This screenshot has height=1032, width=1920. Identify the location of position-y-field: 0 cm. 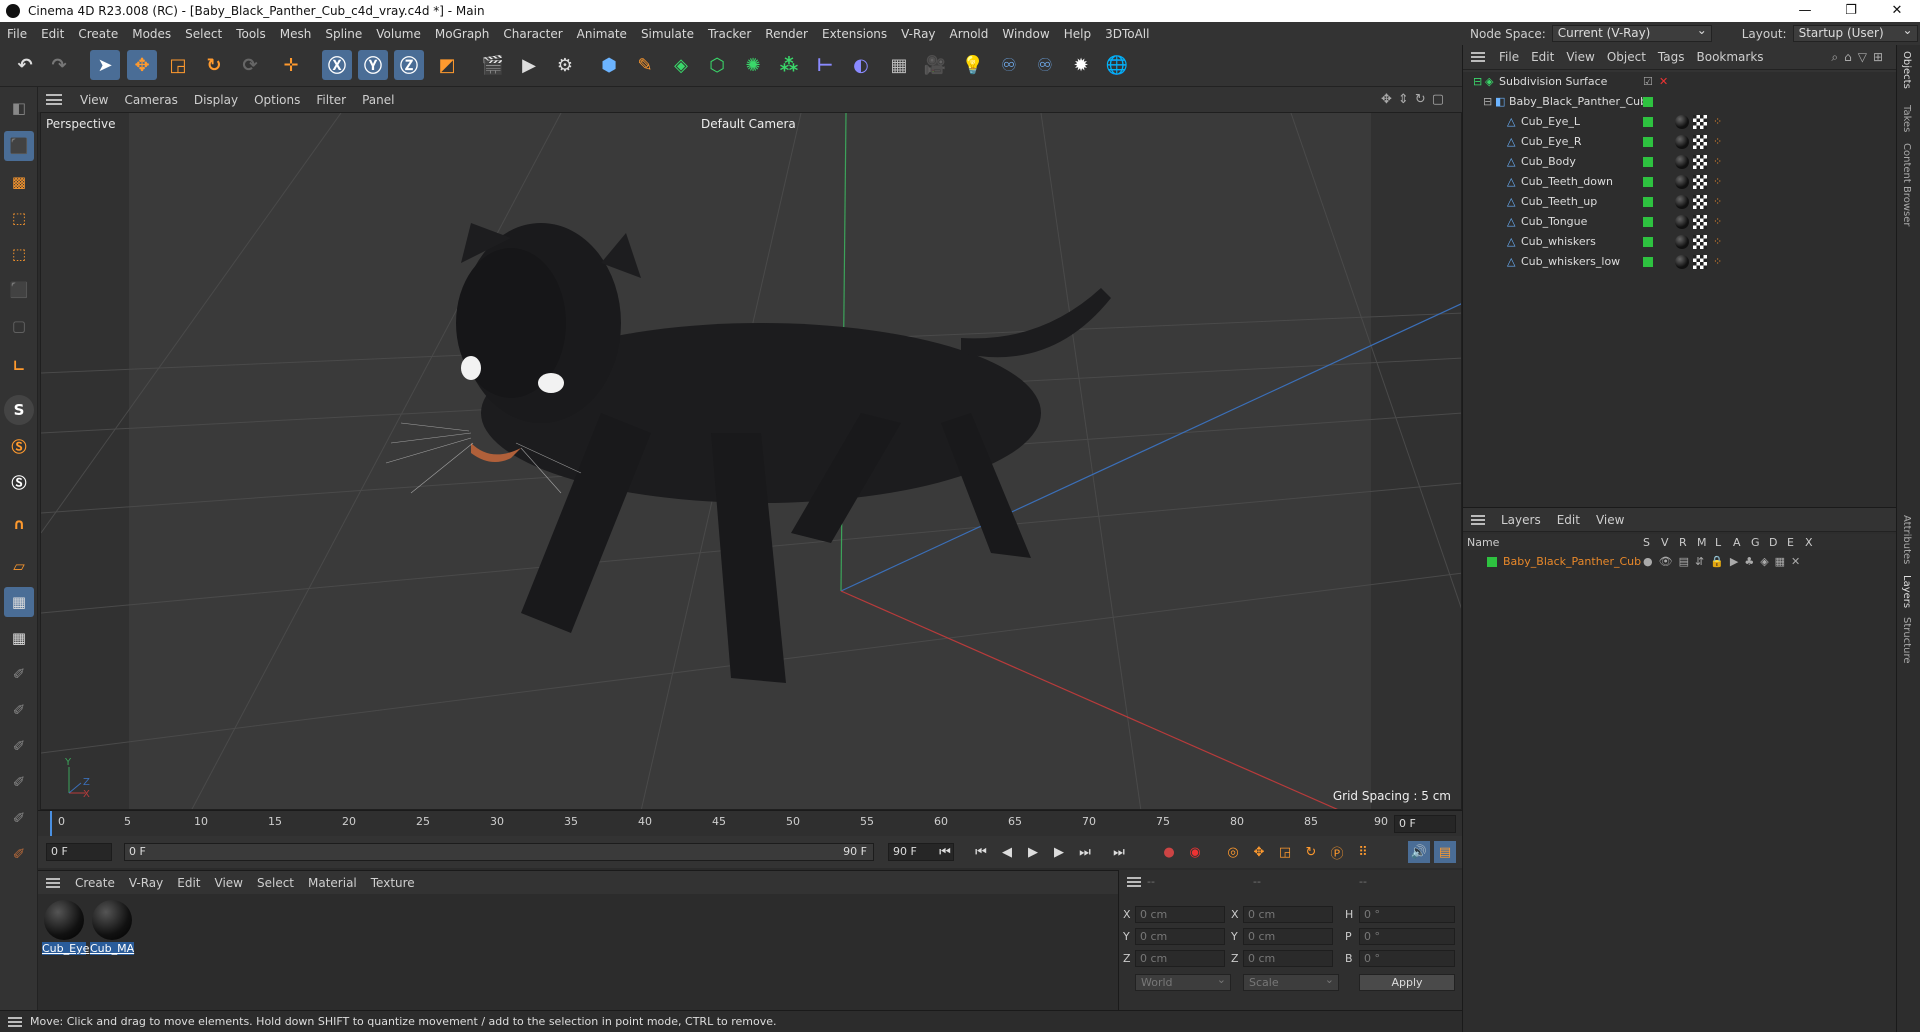
(1180, 936).